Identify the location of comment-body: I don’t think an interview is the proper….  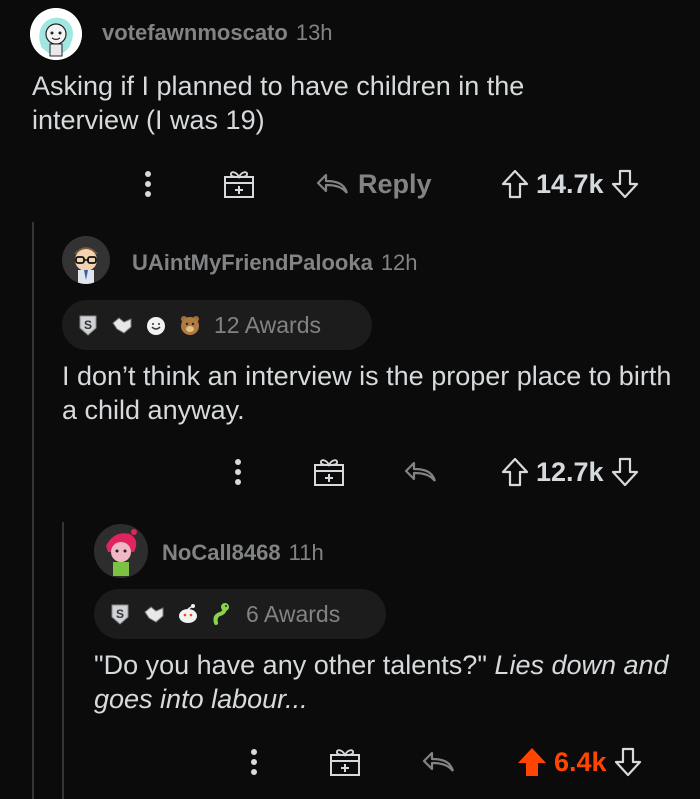
(367, 393).